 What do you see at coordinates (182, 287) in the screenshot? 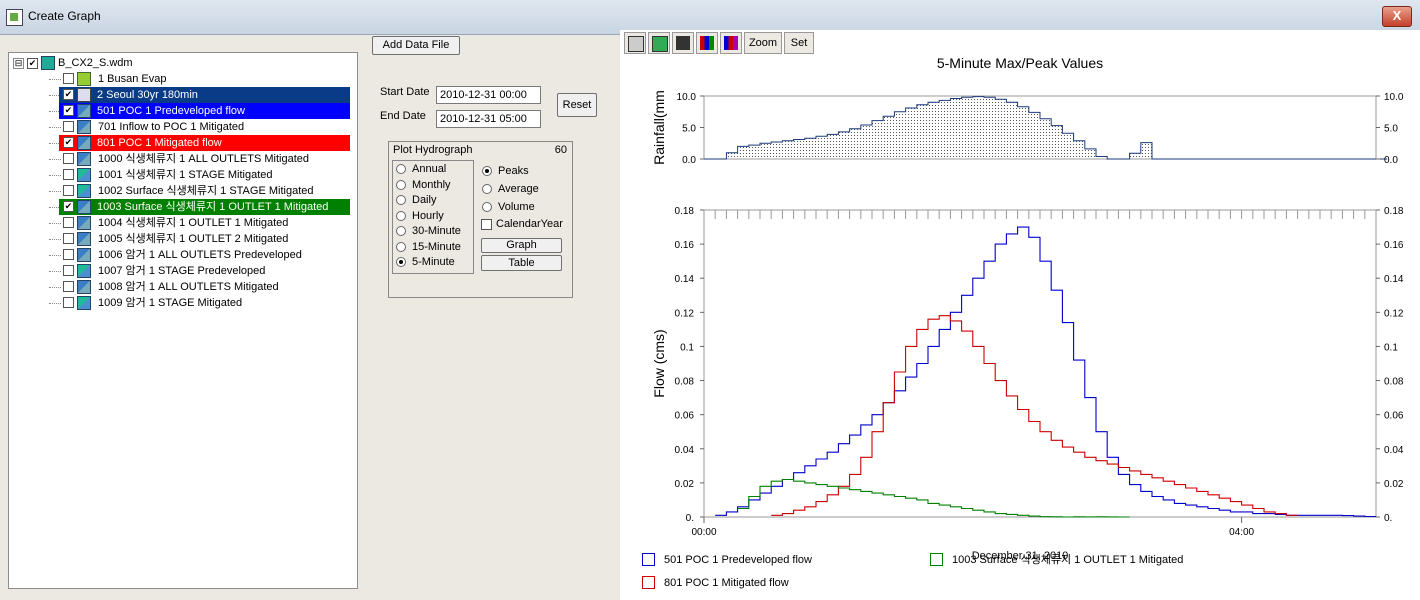
I see `tree-item: 1008 암거 1 ALL OUTLETS Mitigated` at bounding box center [182, 287].